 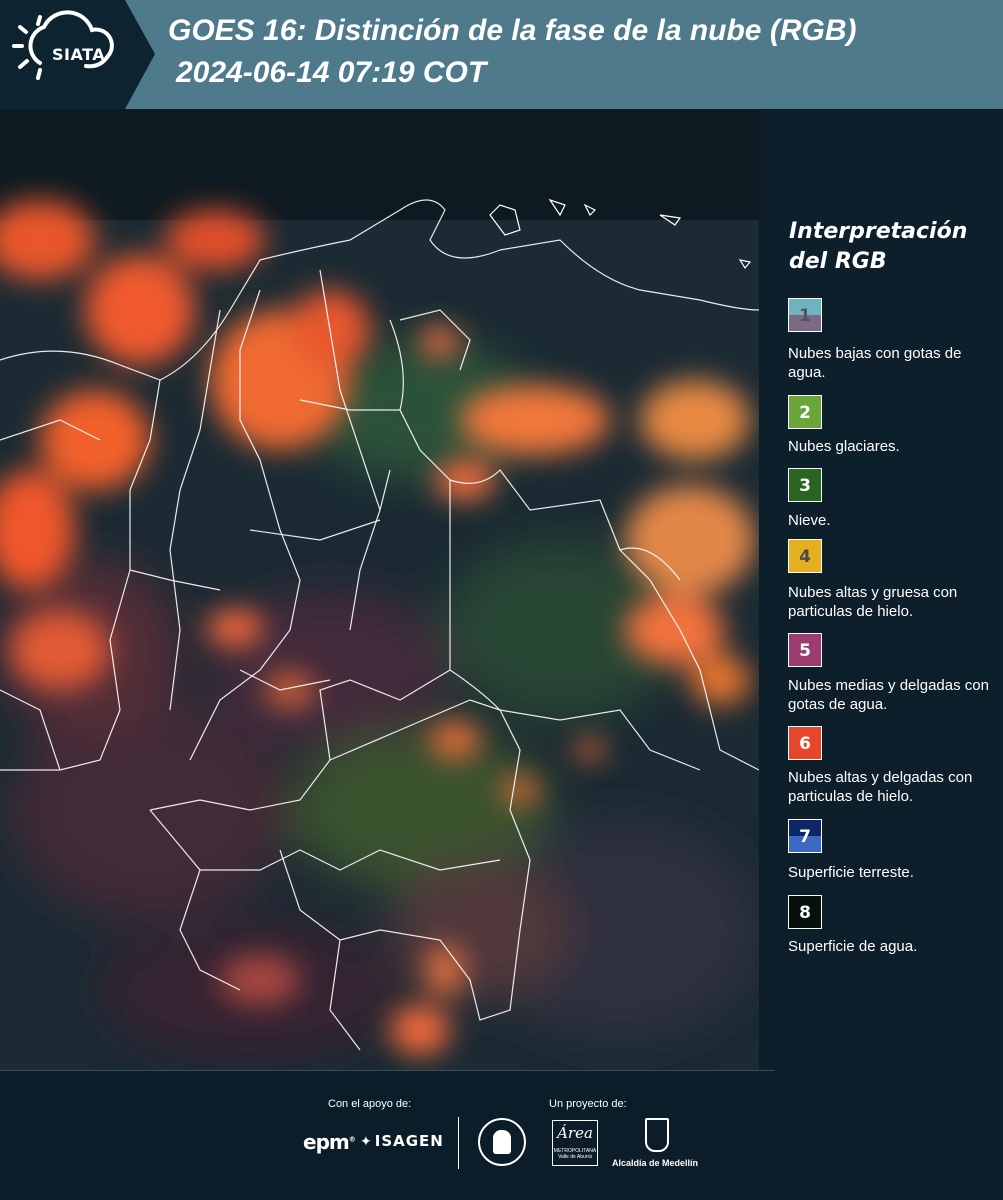 I want to click on legend-swatch-2: 2, so click(x=805, y=412).